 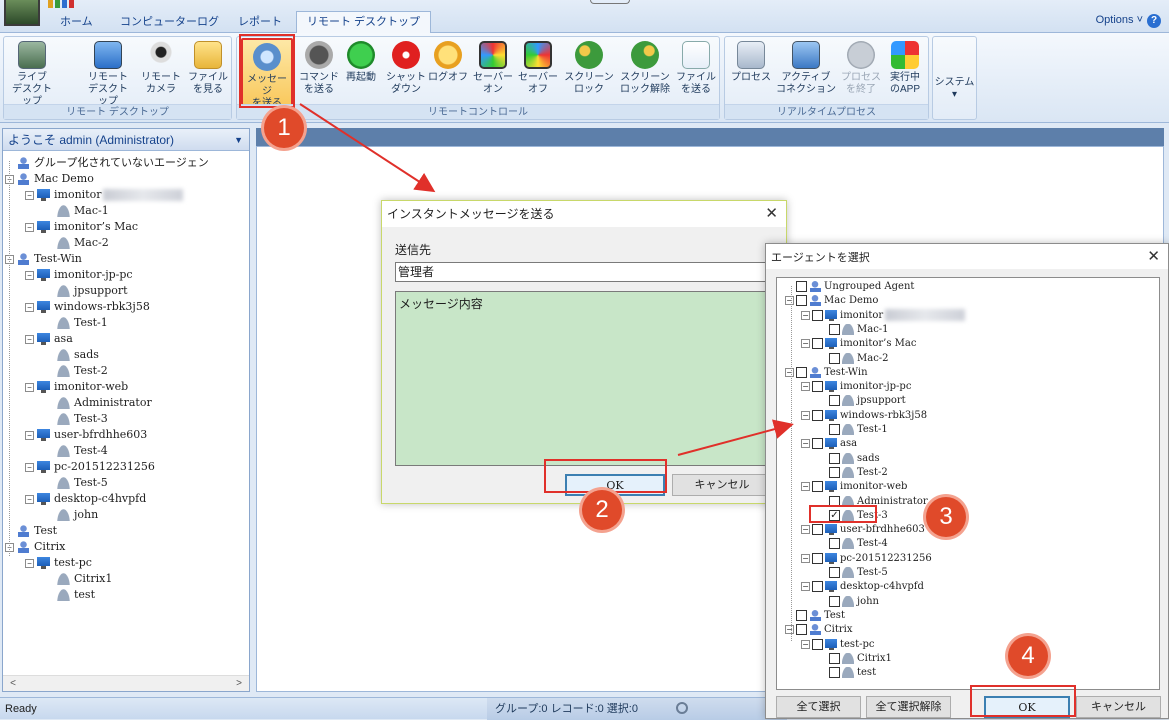 I want to click on tree-node-user: Test-3, so click(x=82, y=419).